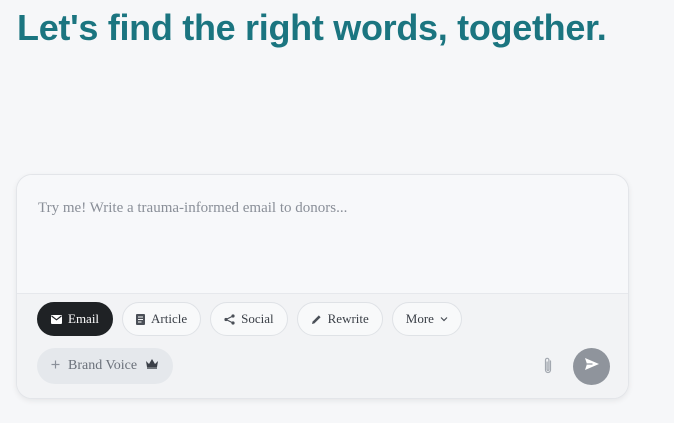 The height and width of the screenshot is (423, 674). Describe the element at coordinates (419, 318) in the screenshot. I see `more-chip-label: More` at that location.